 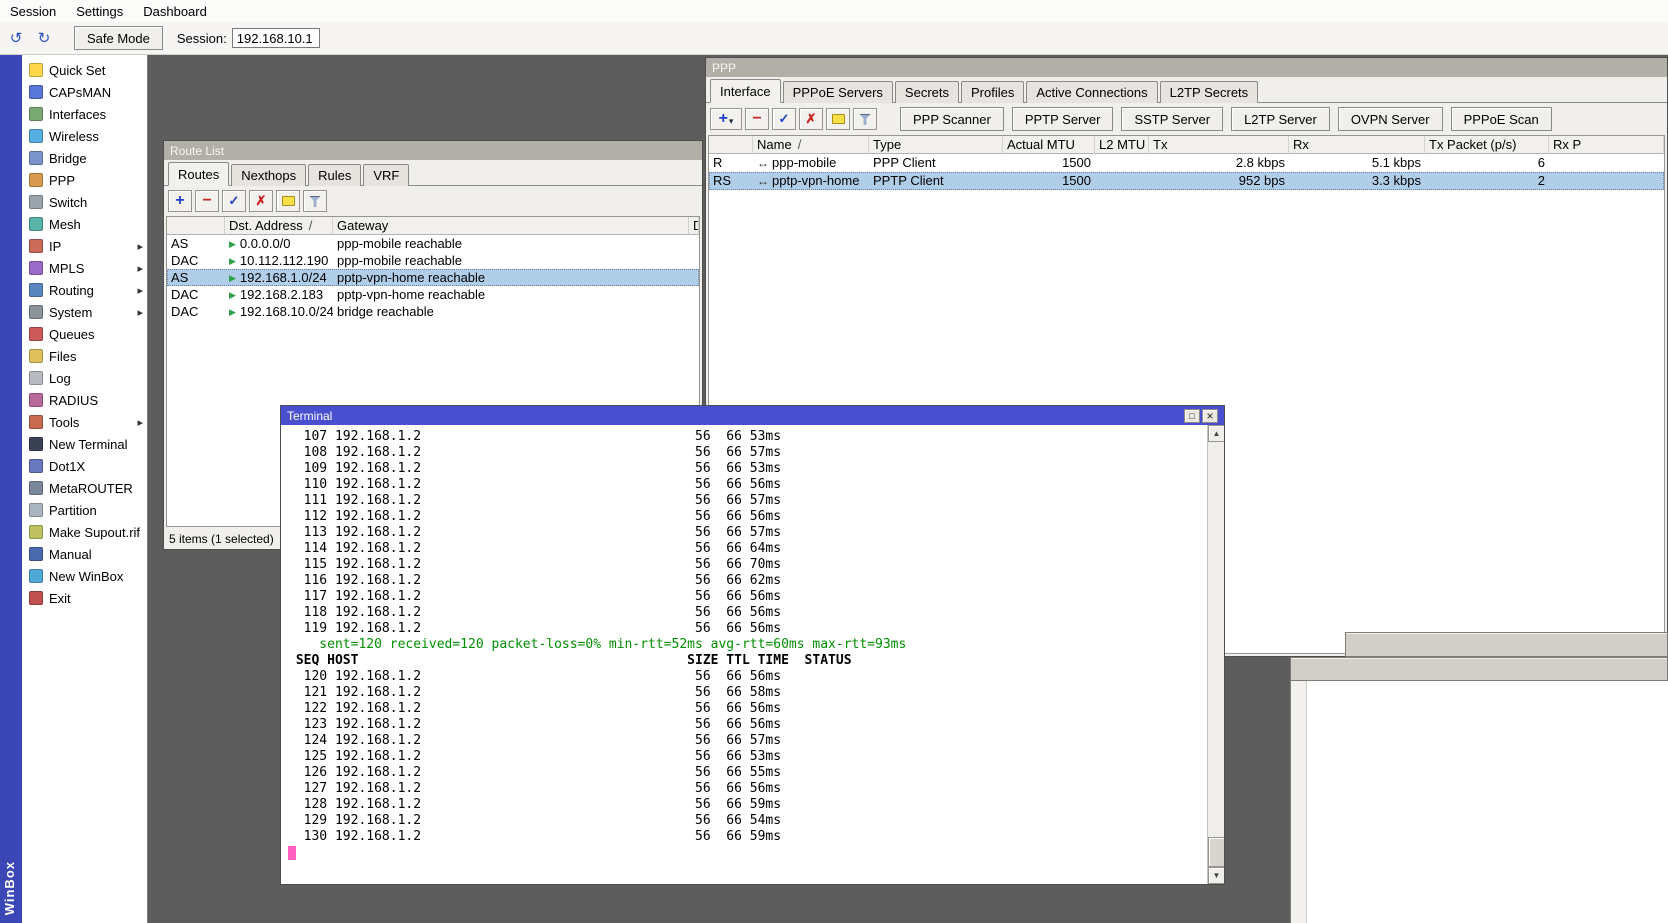 I want to click on undo-icon, so click(x=16, y=38).